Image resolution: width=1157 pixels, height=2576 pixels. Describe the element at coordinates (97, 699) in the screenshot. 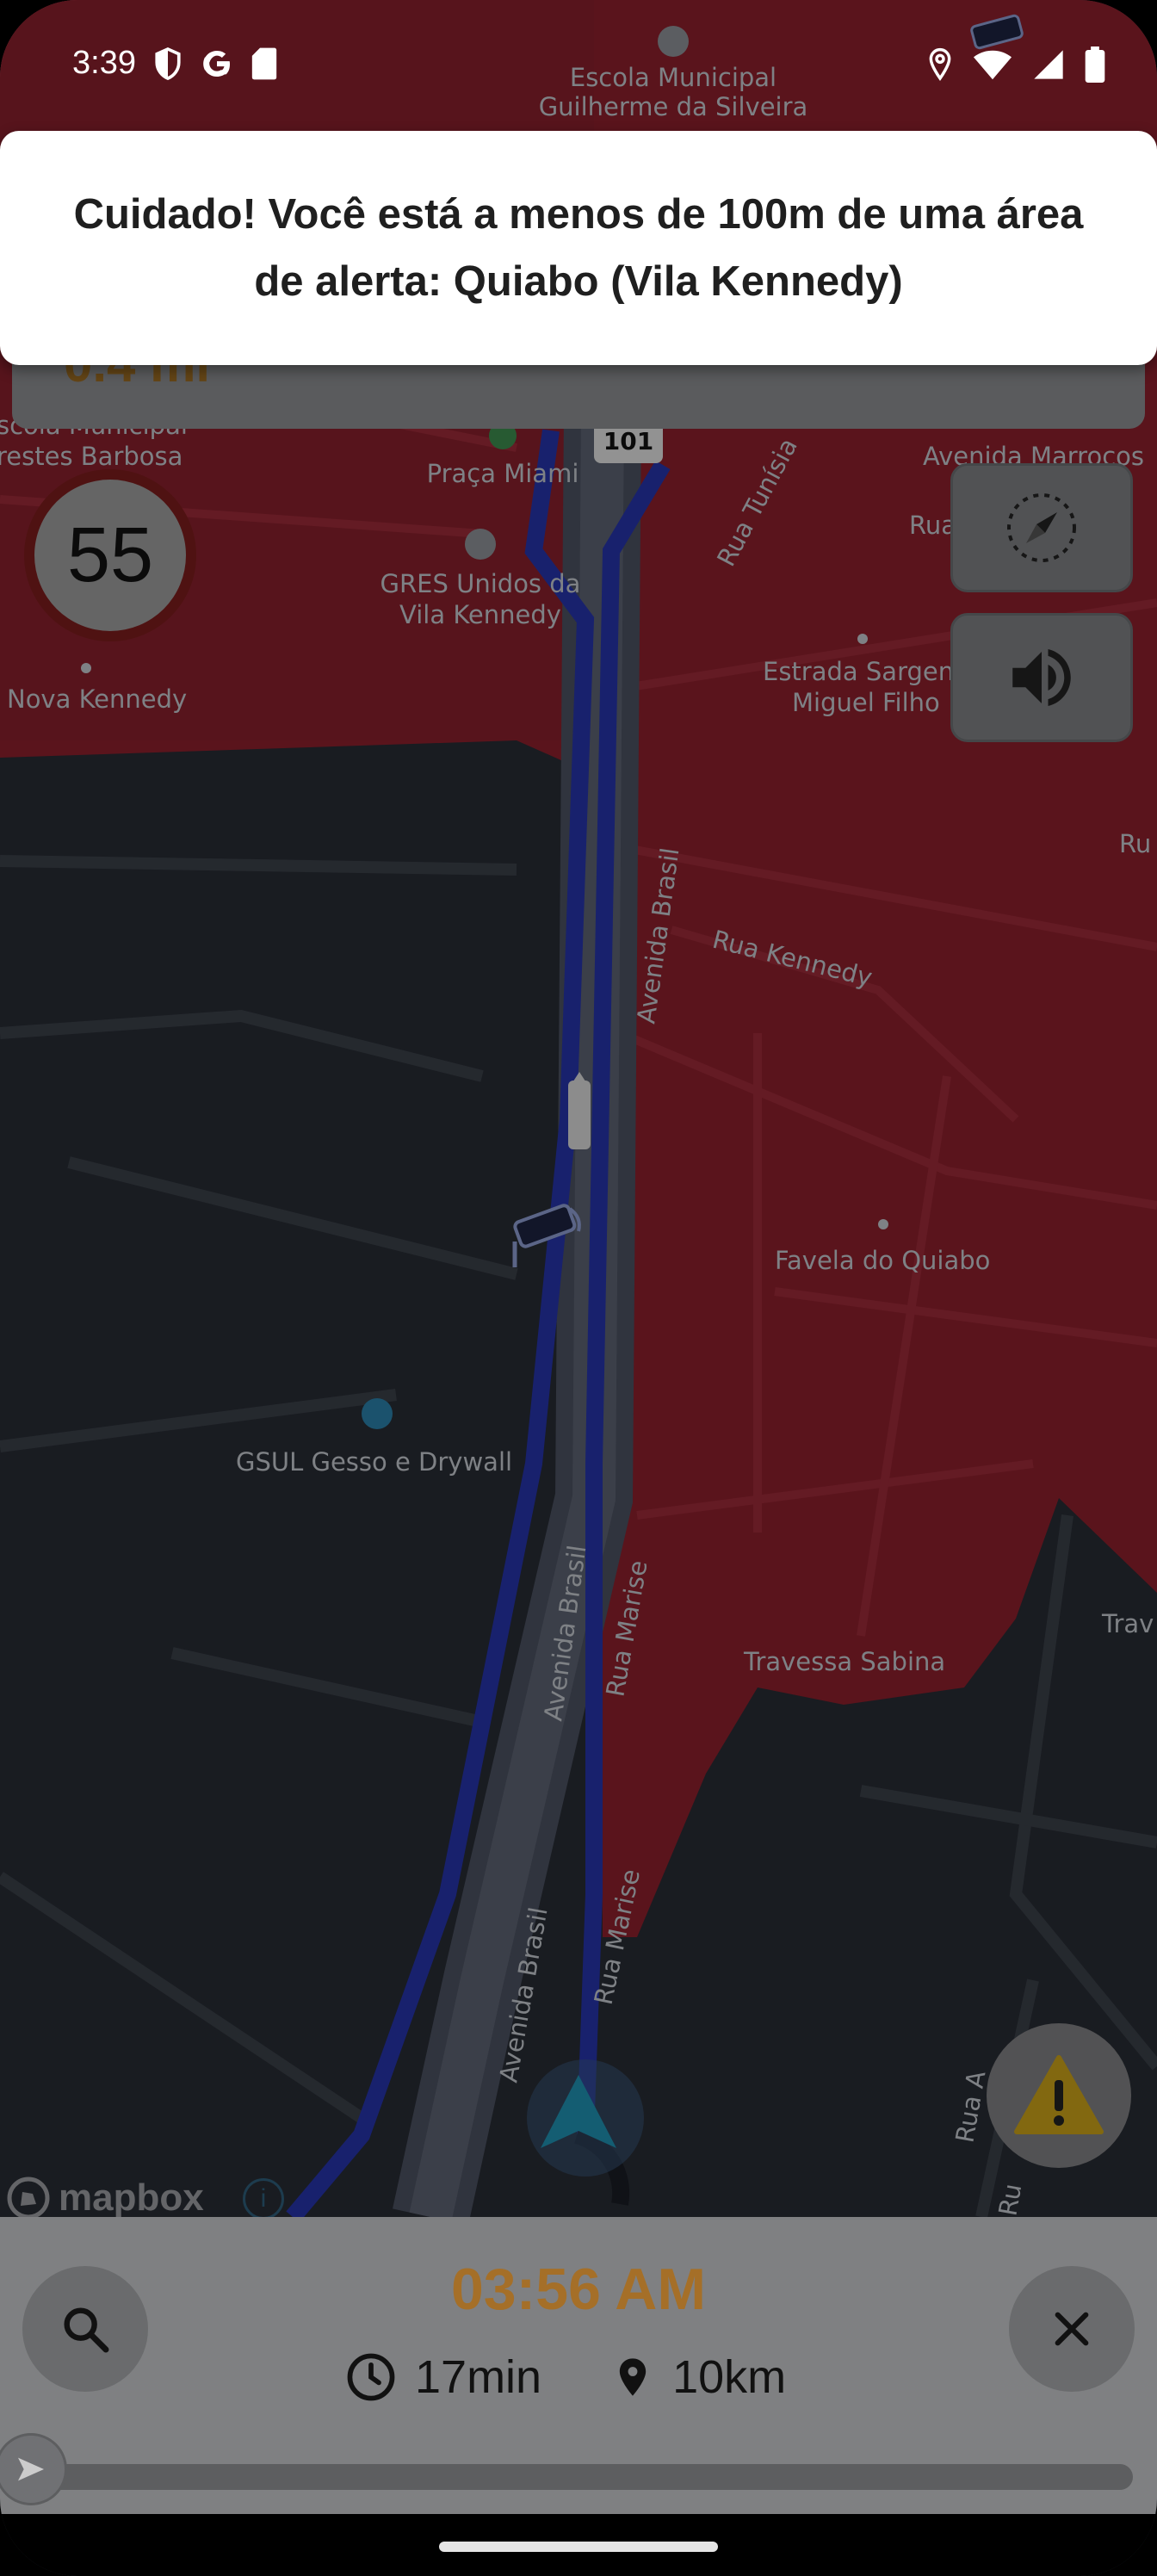

I see `map-label-nova-kennedy: Nova Kennedy` at that location.